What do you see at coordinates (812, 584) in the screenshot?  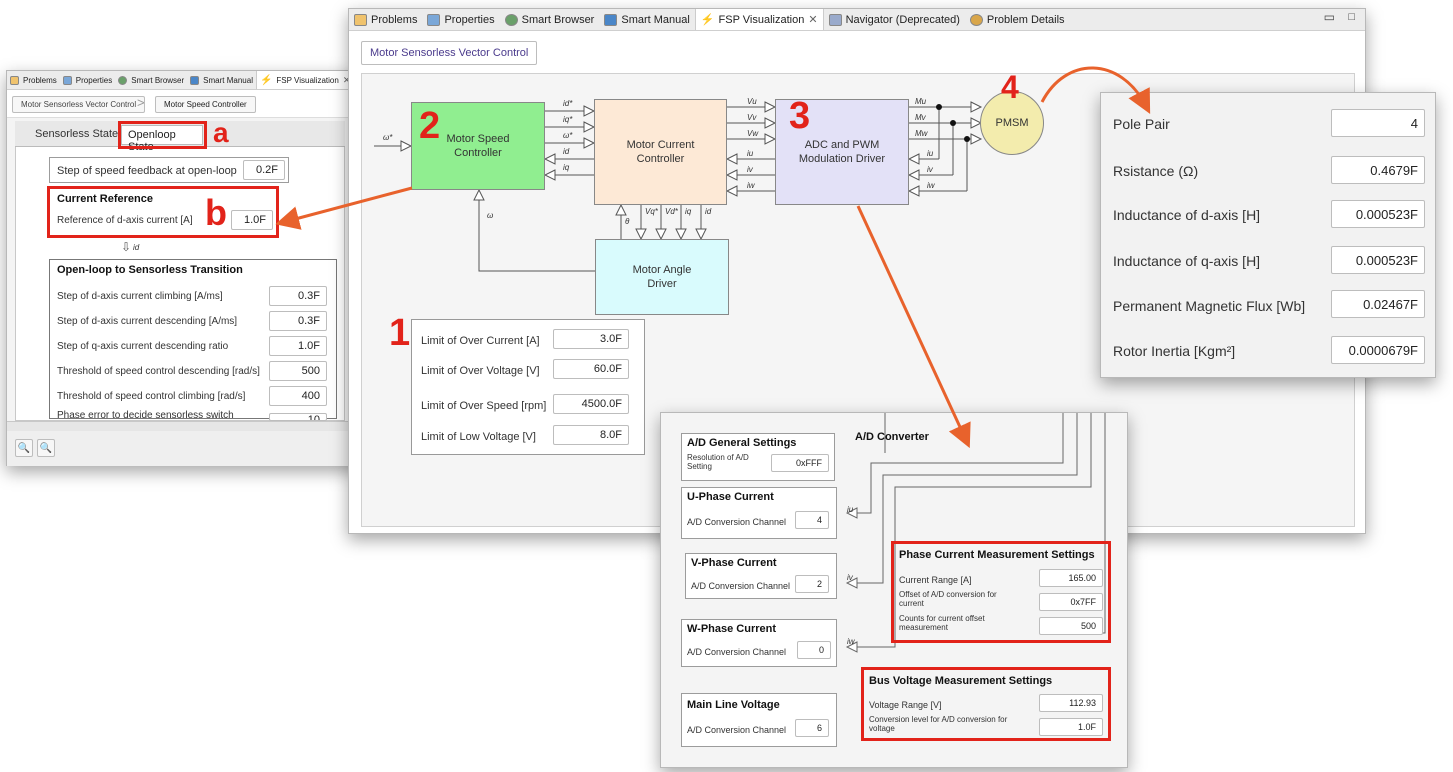 I see `channel-field: 2` at bounding box center [812, 584].